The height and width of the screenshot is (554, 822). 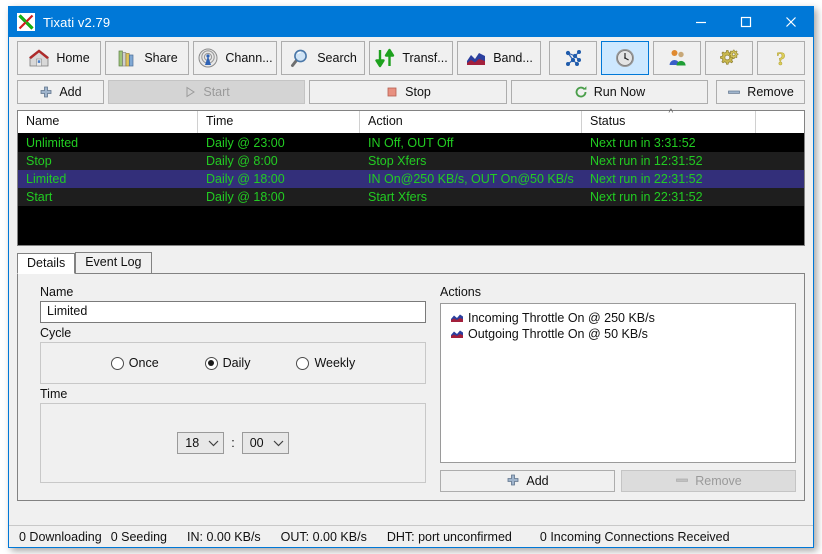 I want to click on radio-once-label: Once, so click(x=143, y=363).